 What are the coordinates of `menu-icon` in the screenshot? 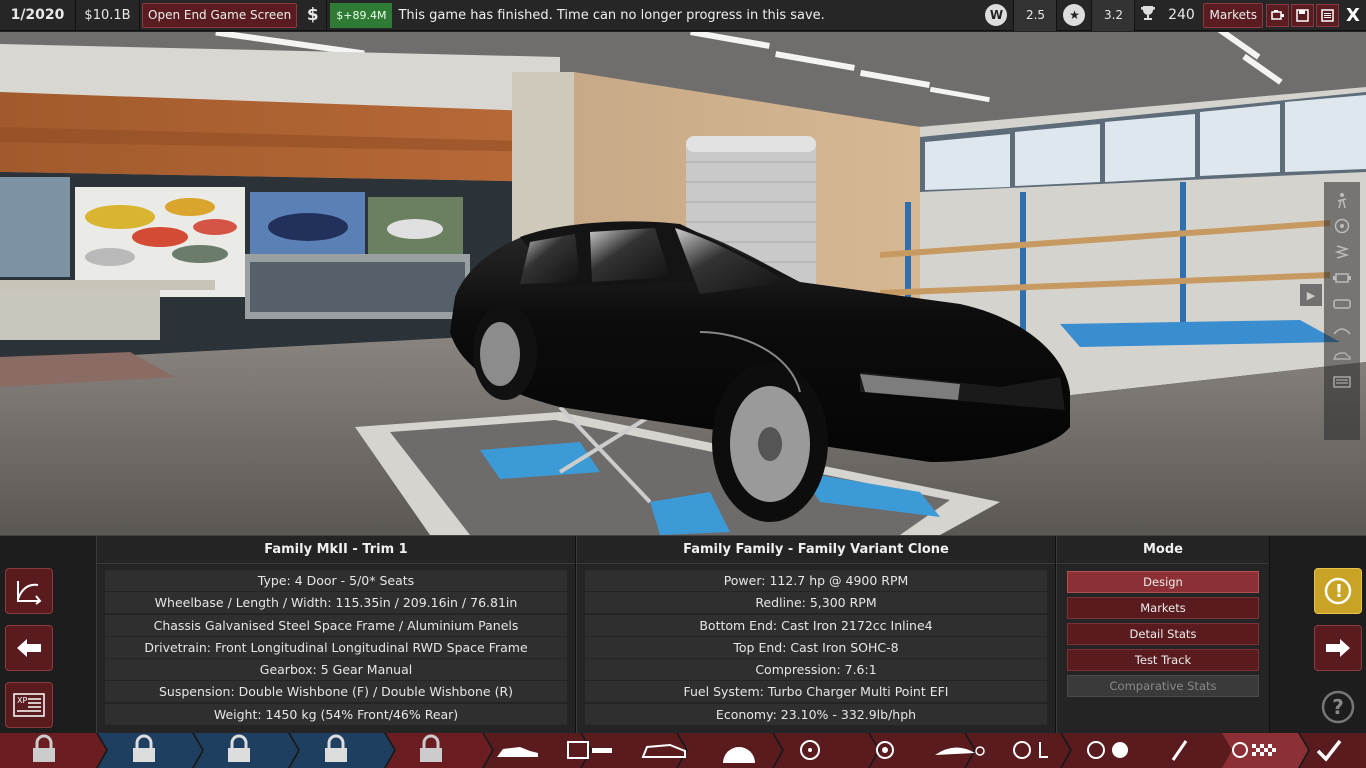 It's located at (1327, 15).